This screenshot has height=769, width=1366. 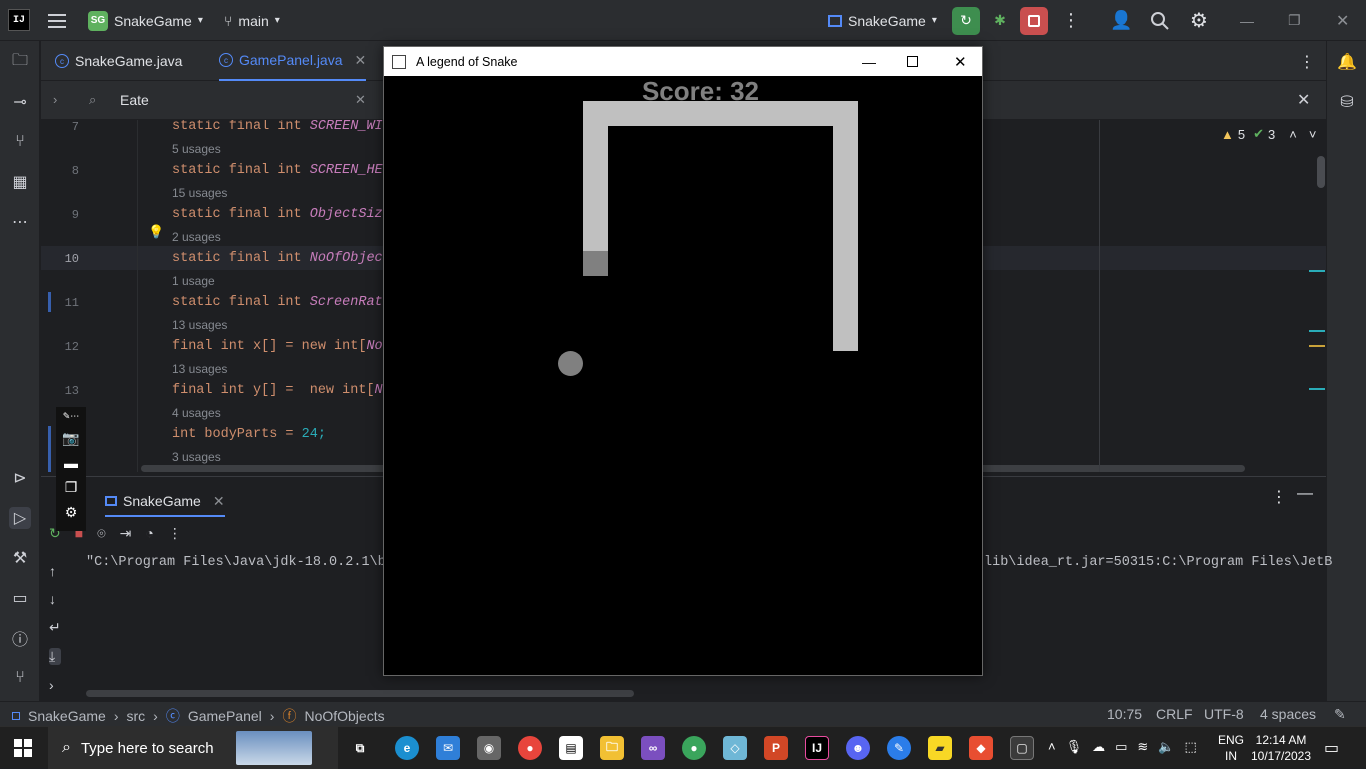 What do you see at coordinates (281, 390) in the screenshot?
I see `code-line: final int y[] = new int[No` at bounding box center [281, 390].